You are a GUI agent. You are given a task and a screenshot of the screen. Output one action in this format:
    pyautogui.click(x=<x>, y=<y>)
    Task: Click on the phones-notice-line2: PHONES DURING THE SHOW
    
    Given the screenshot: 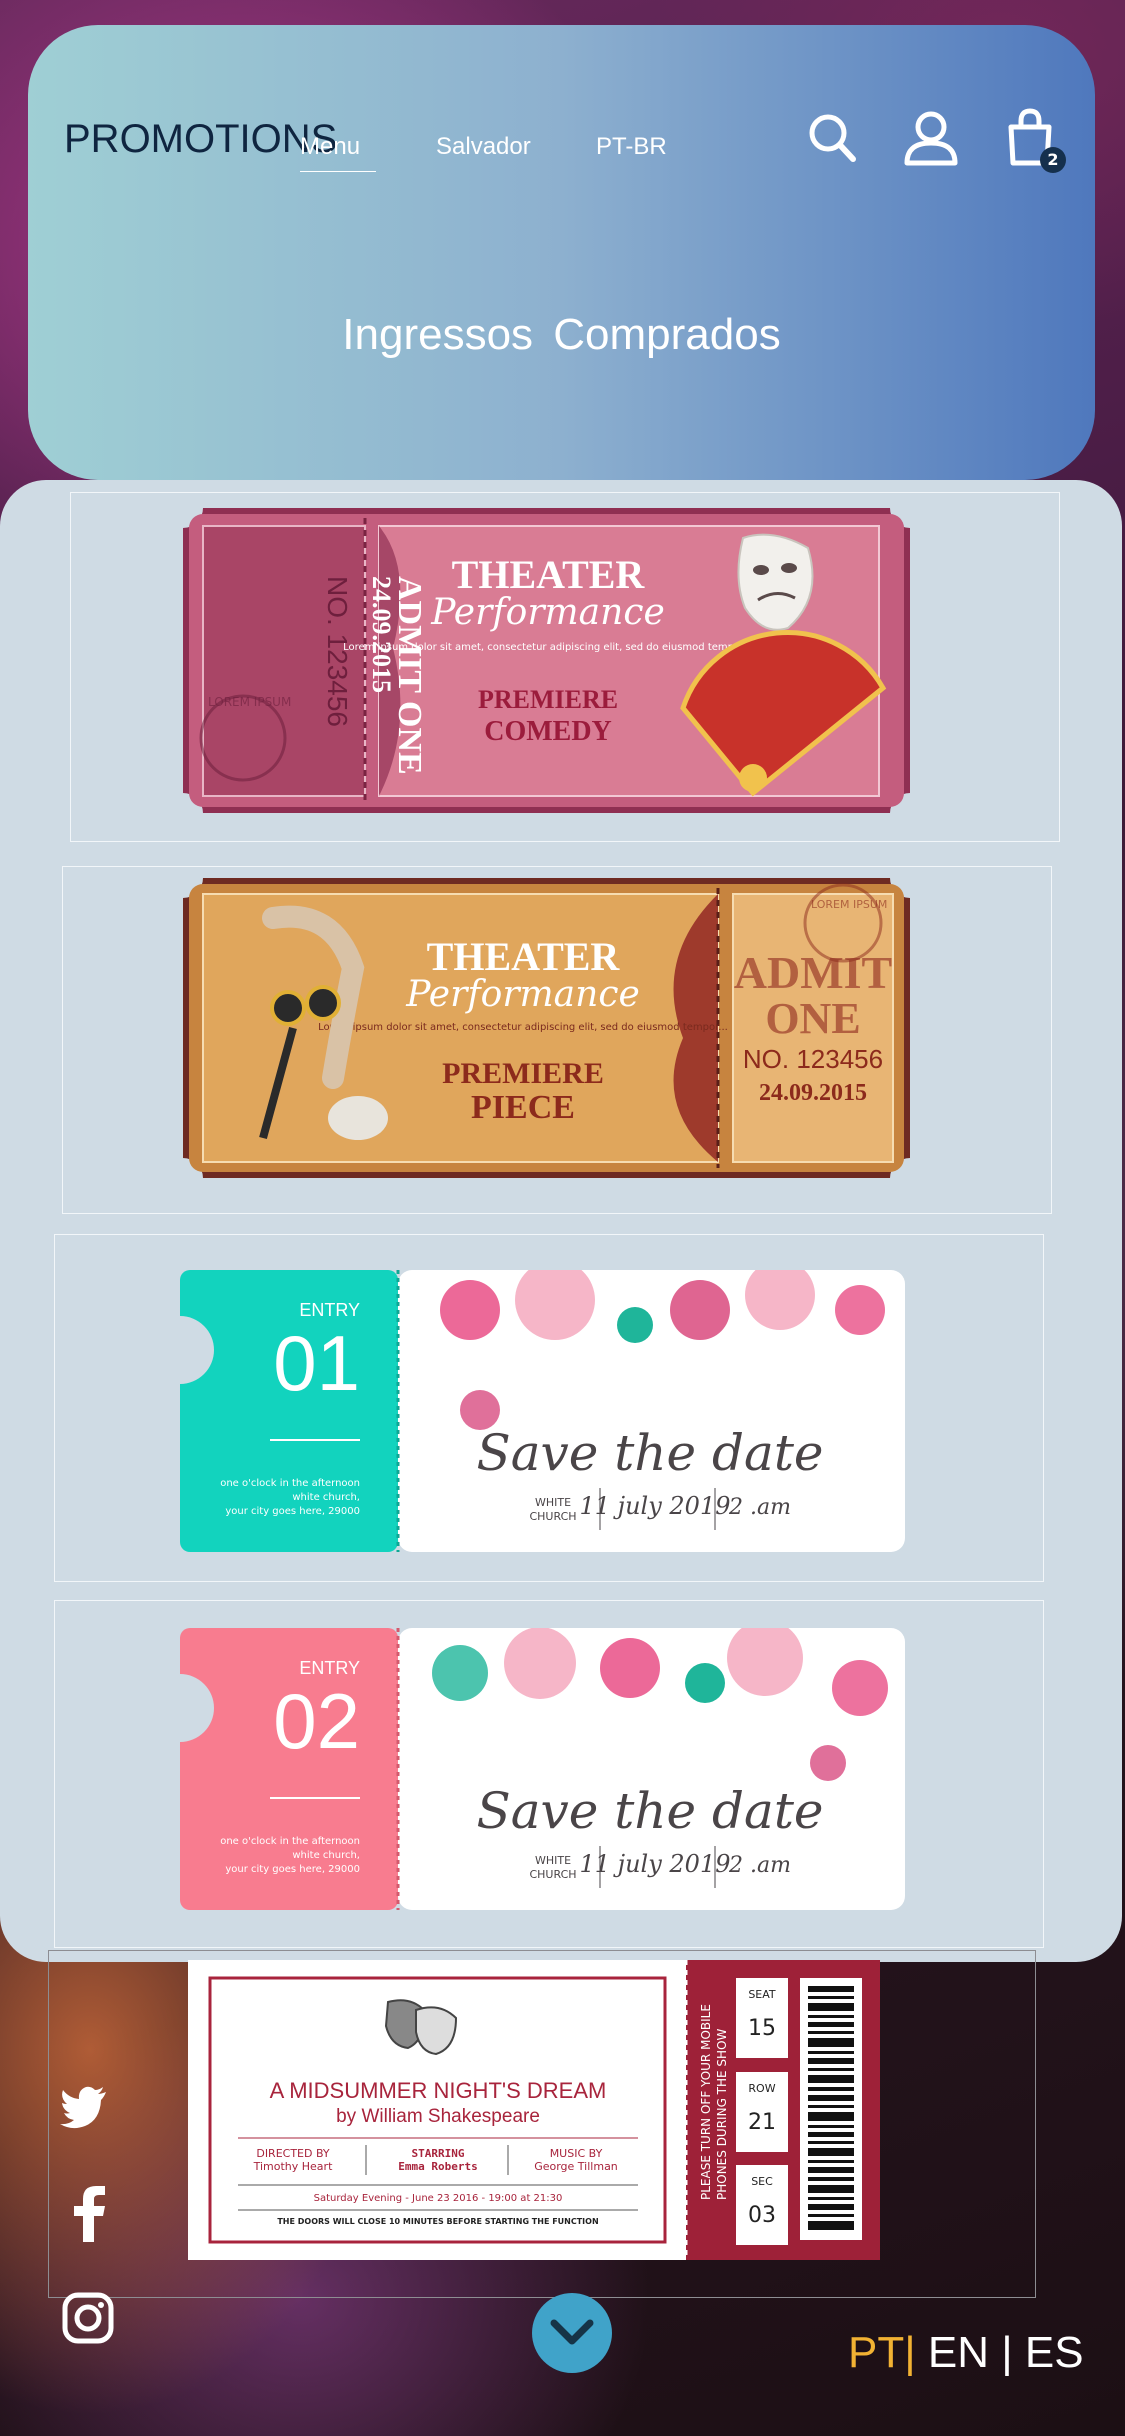 What is the action you would take?
    pyautogui.click(x=722, y=2114)
    